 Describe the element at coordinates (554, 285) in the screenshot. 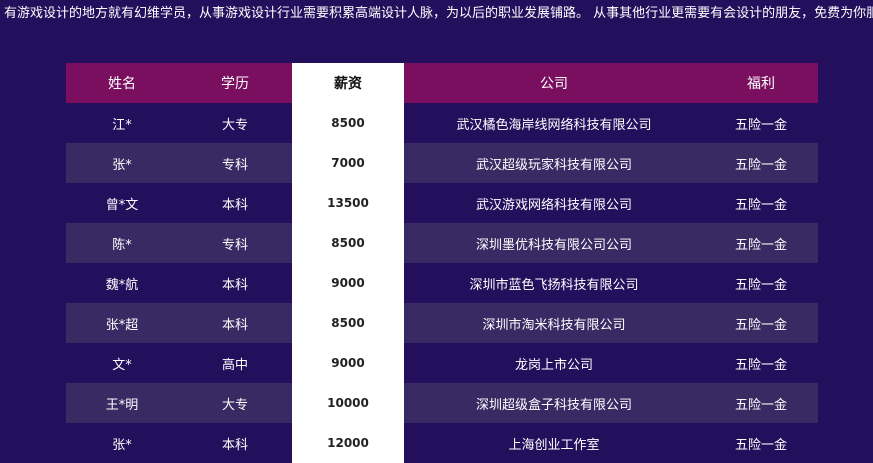

I see `cell-company: 深圳市蓝色飞扬科技有限公司` at that location.